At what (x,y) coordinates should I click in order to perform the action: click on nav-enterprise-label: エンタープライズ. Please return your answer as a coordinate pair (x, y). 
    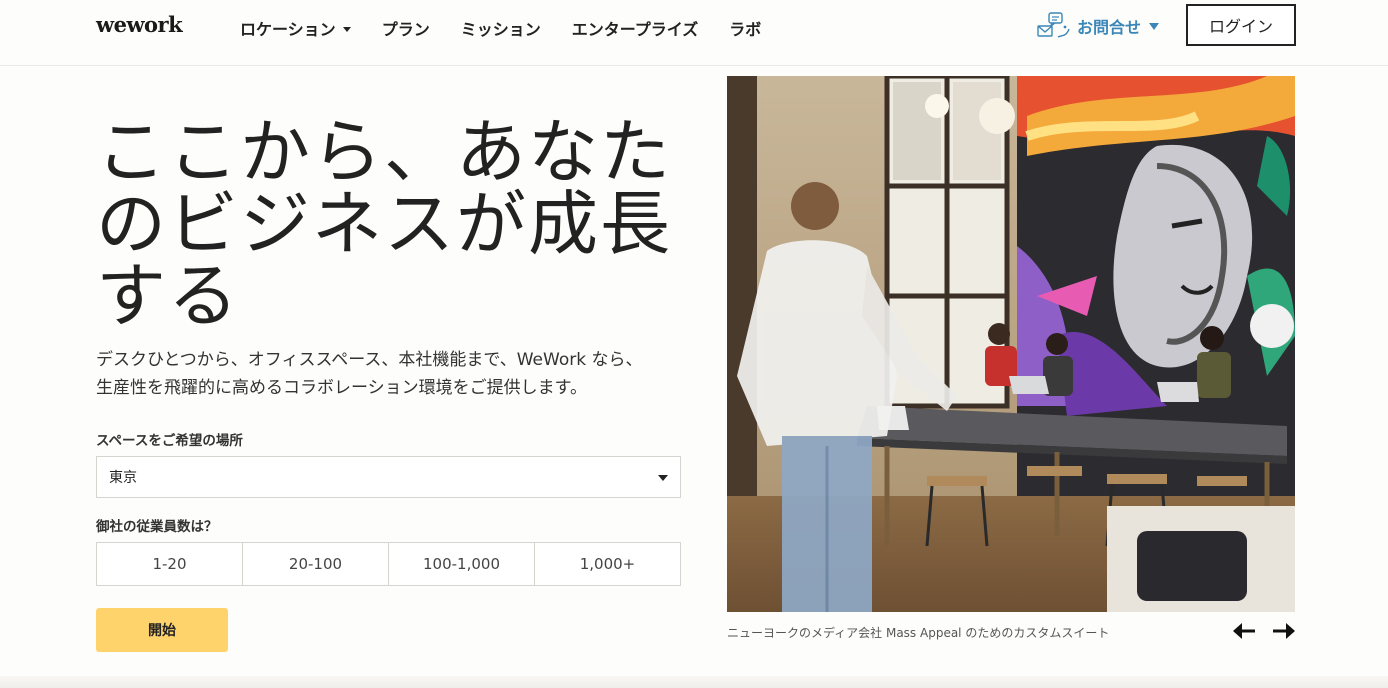
    Looking at the image, I should click on (635, 29).